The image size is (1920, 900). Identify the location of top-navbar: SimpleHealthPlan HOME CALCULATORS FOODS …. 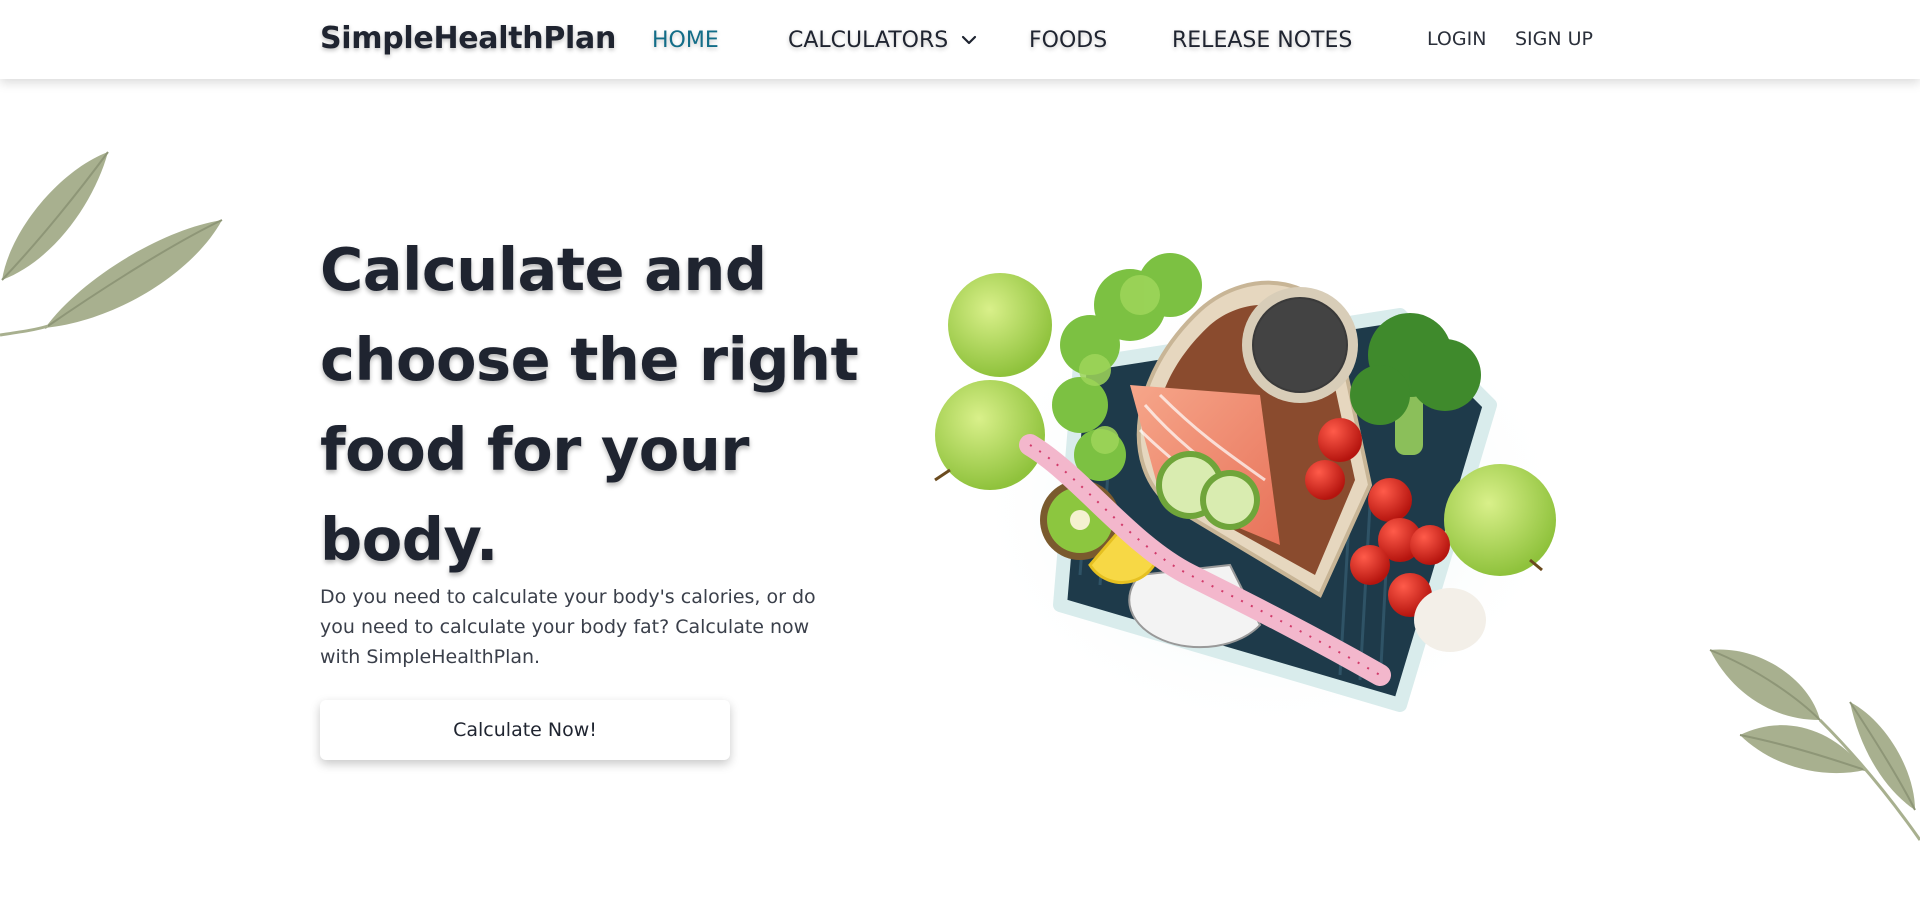
(960, 39).